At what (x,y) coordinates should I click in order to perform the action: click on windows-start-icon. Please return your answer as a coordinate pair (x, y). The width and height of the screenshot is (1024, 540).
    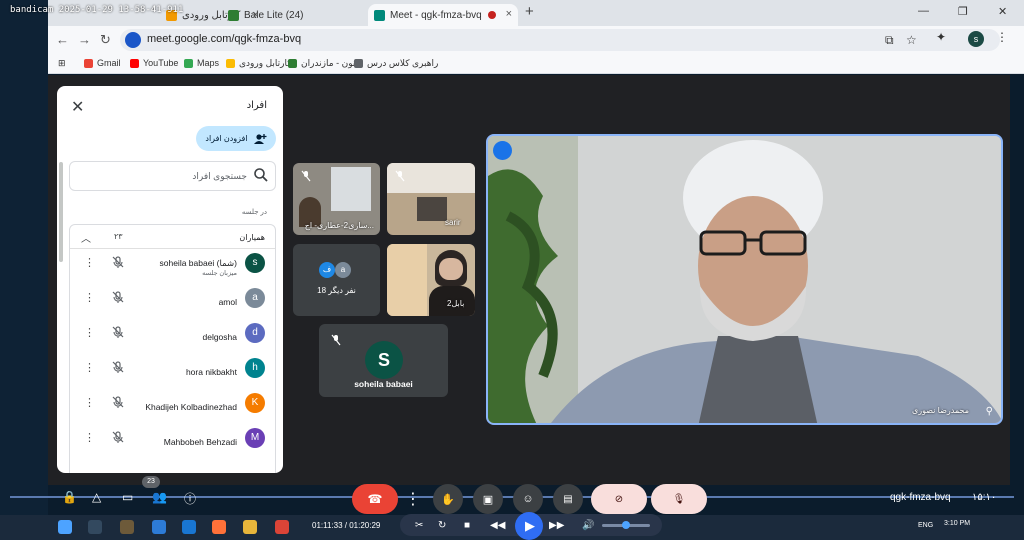
    Looking at the image, I should click on (65, 527).